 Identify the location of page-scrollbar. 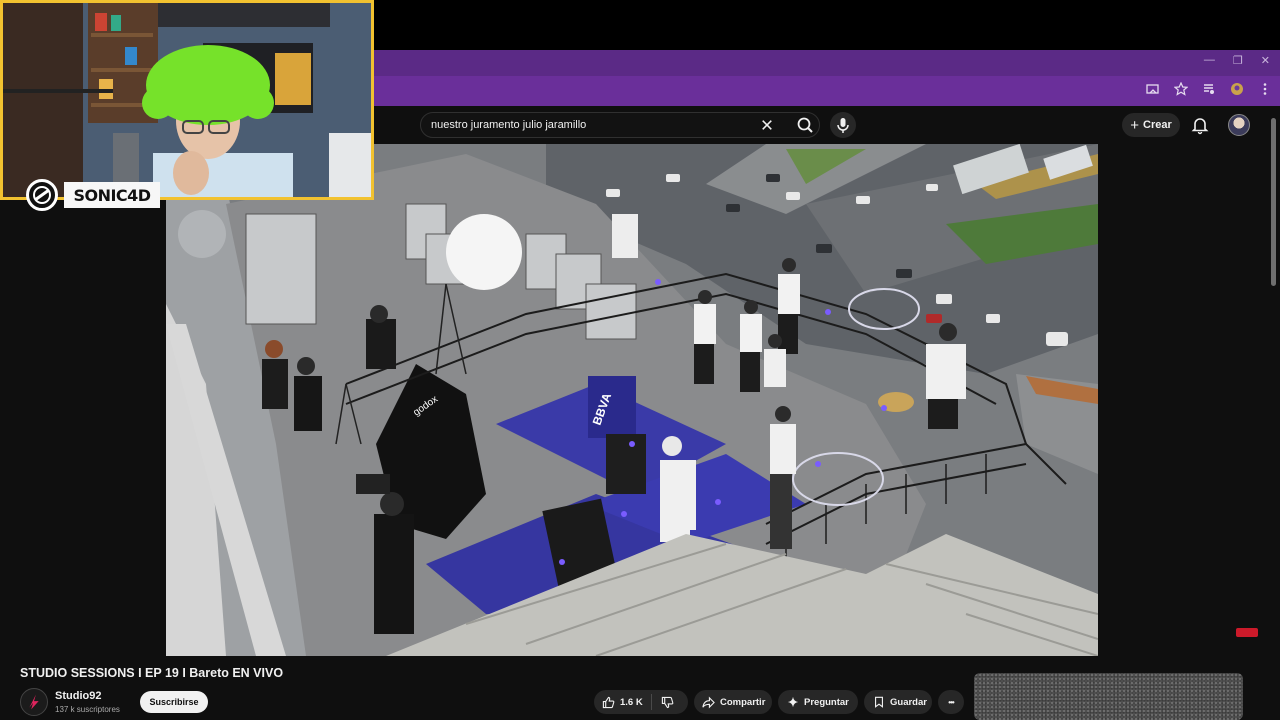
(1273, 202).